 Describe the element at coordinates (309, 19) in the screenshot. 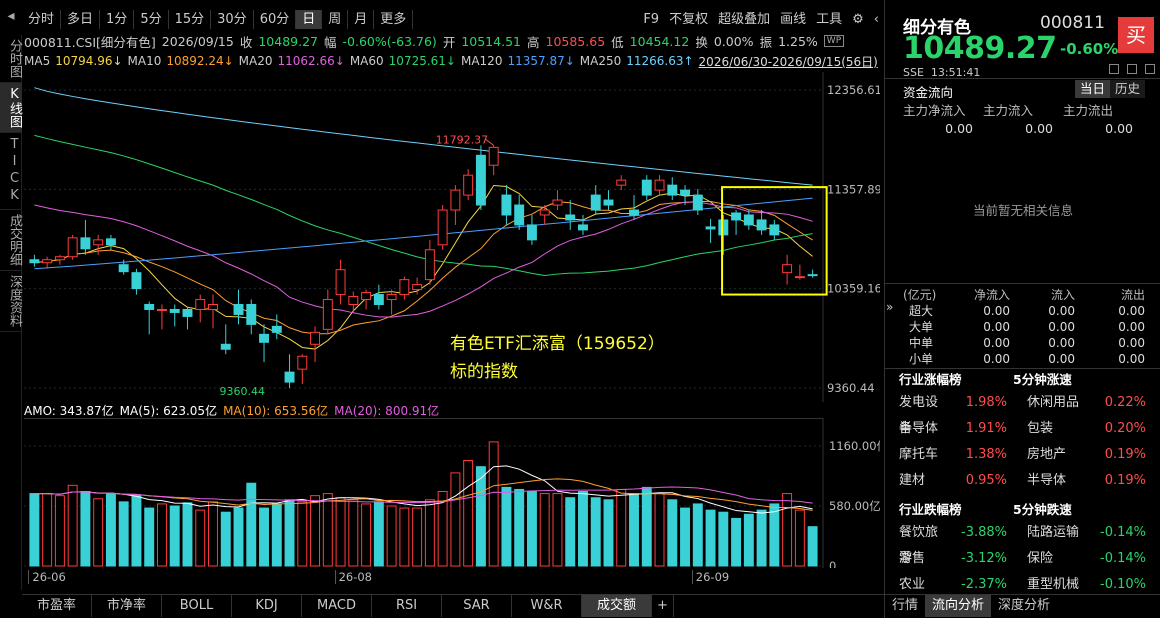

I see `period-tab-7: 日` at that location.